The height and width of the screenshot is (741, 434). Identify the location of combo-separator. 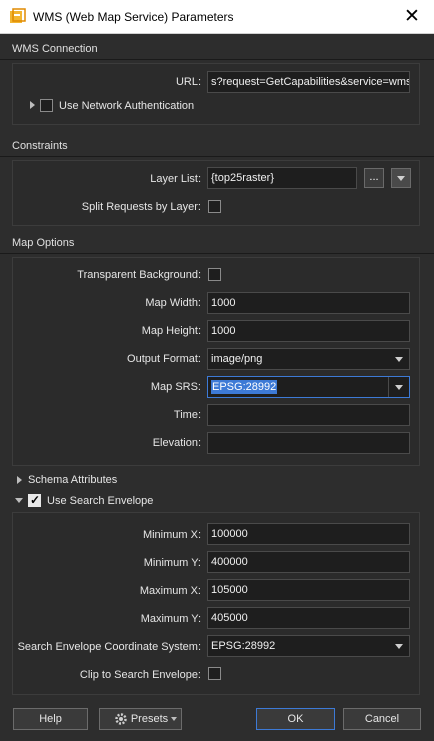
(388, 387).